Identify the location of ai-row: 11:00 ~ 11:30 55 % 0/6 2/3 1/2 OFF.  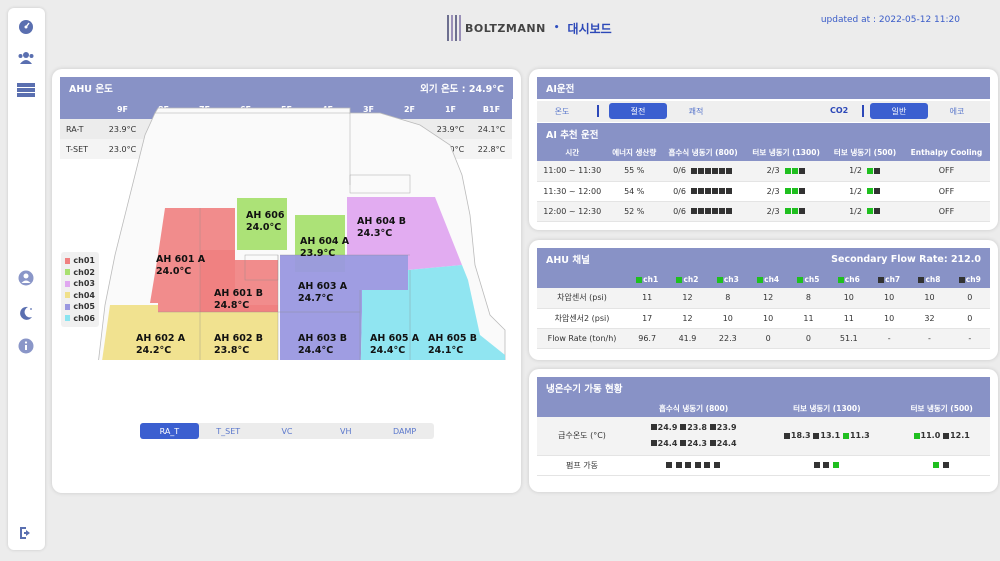
(763, 171).